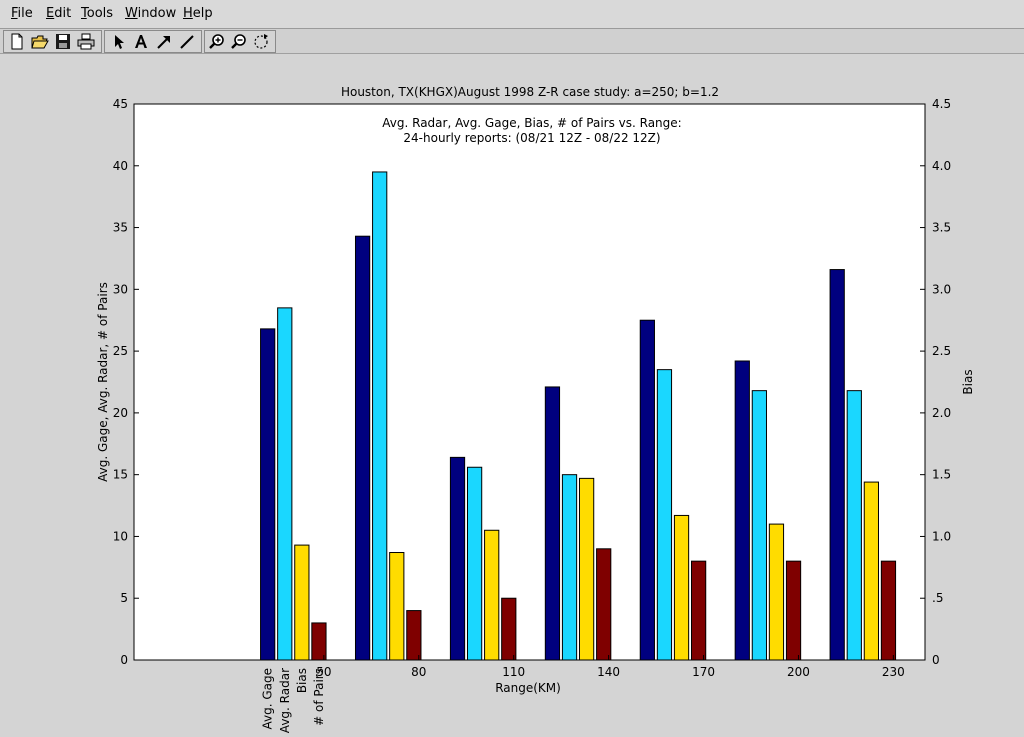 The image size is (1024, 737). What do you see at coordinates (302, 680) in the screenshot?
I see `series-label-bias: Bias` at bounding box center [302, 680].